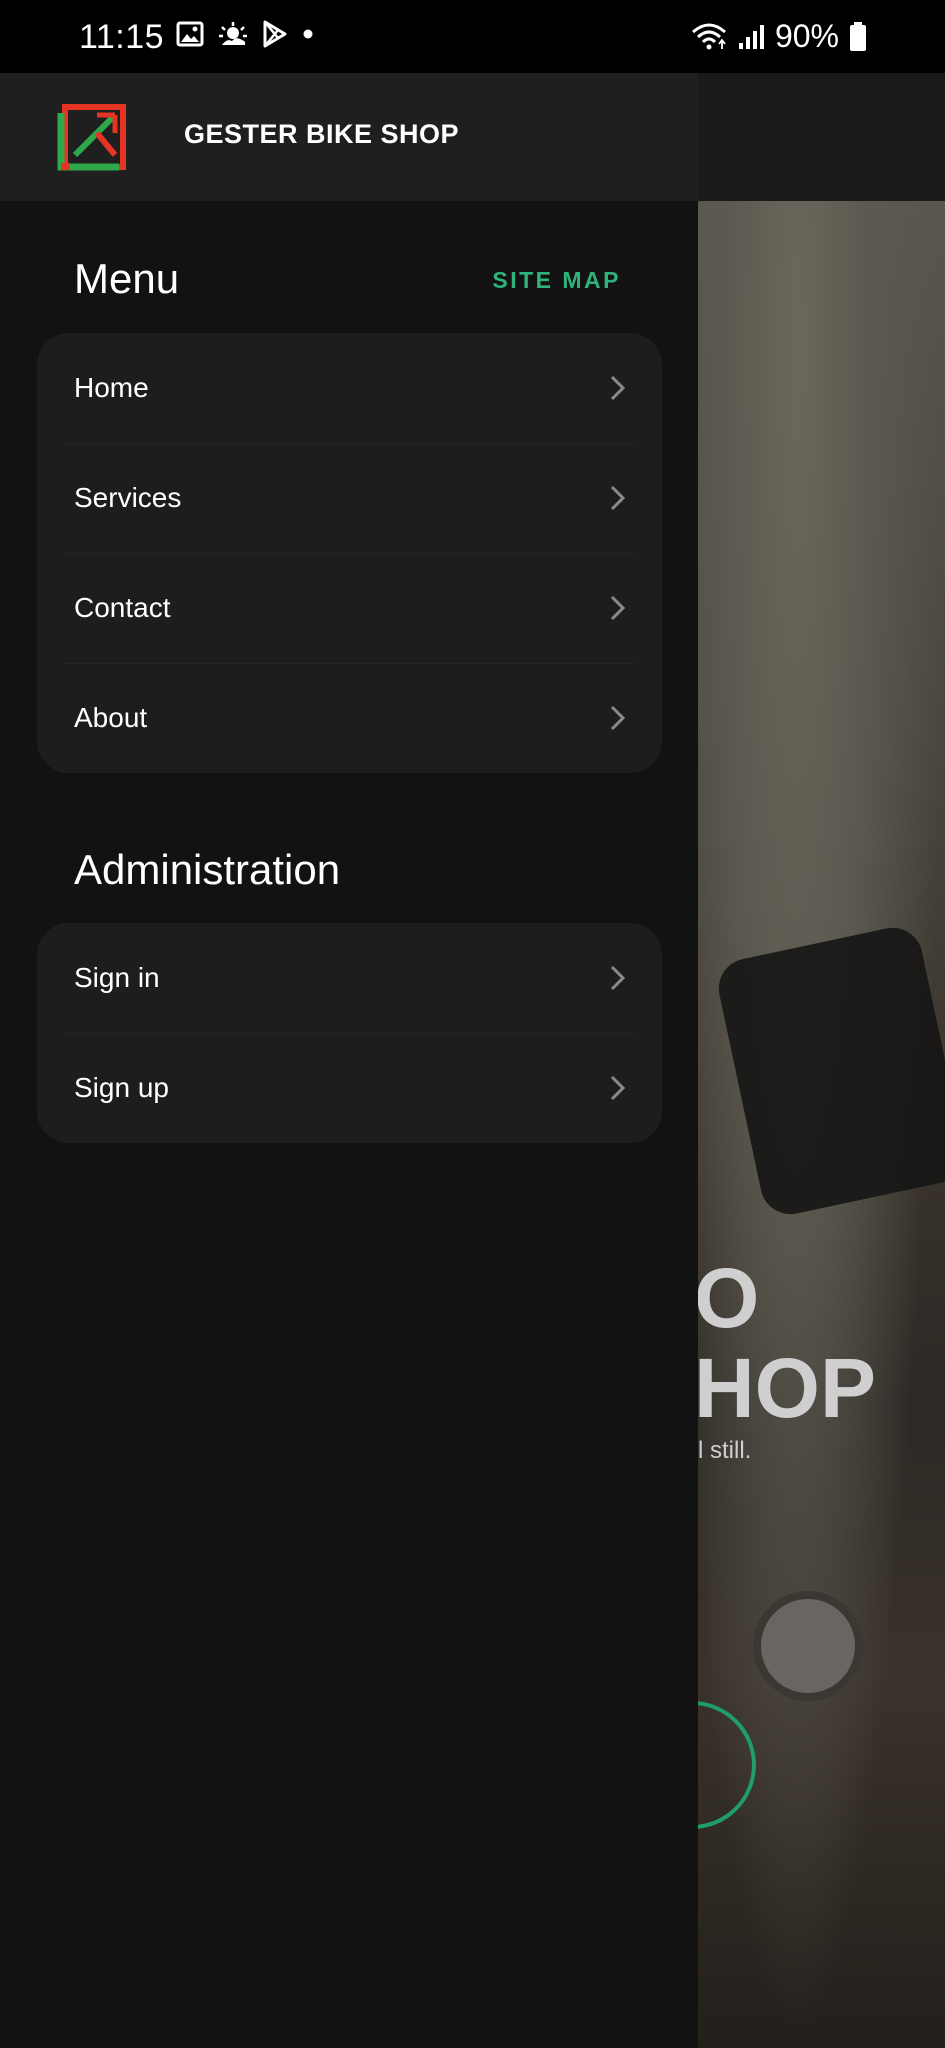 This screenshot has width=945, height=2048. Describe the element at coordinates (349, 718) in the screenshot. I see `menu-item-about: About` at that location.